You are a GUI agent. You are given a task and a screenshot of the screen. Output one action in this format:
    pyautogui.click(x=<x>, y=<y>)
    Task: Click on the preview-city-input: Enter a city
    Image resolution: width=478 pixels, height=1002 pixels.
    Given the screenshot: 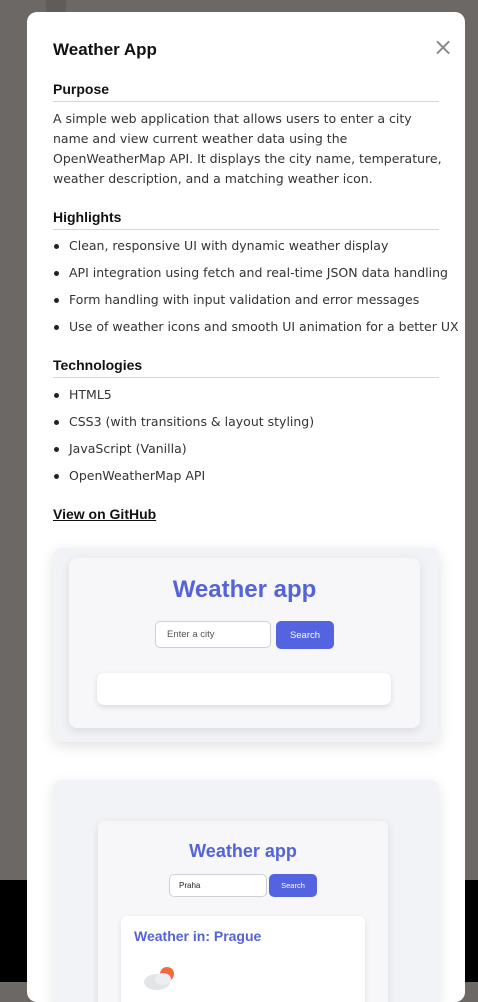 What is the action you would take?
    pyautogui.click(x=213, y=634)
    